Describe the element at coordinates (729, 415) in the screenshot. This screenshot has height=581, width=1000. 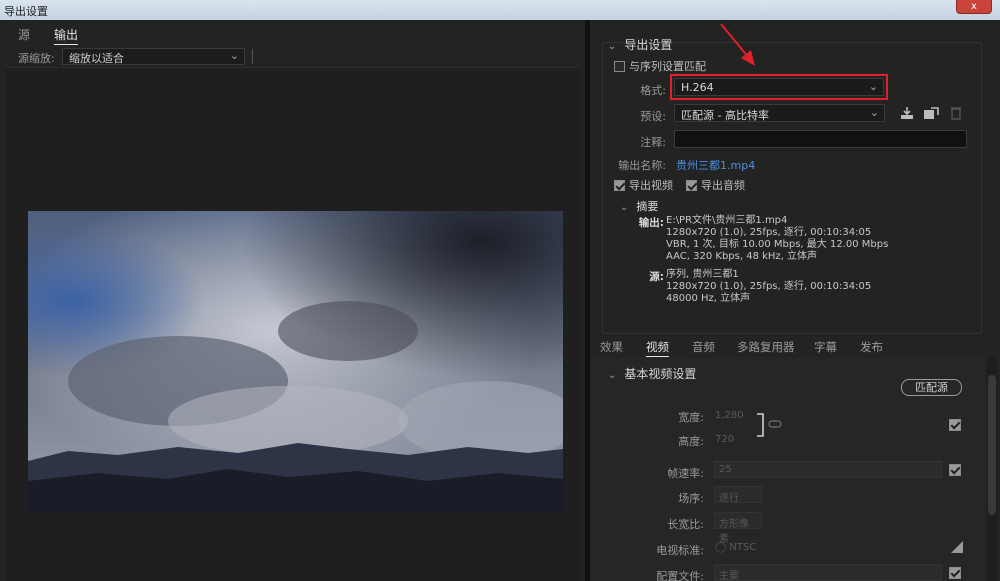
I see `width-value: 1,280` at that location.